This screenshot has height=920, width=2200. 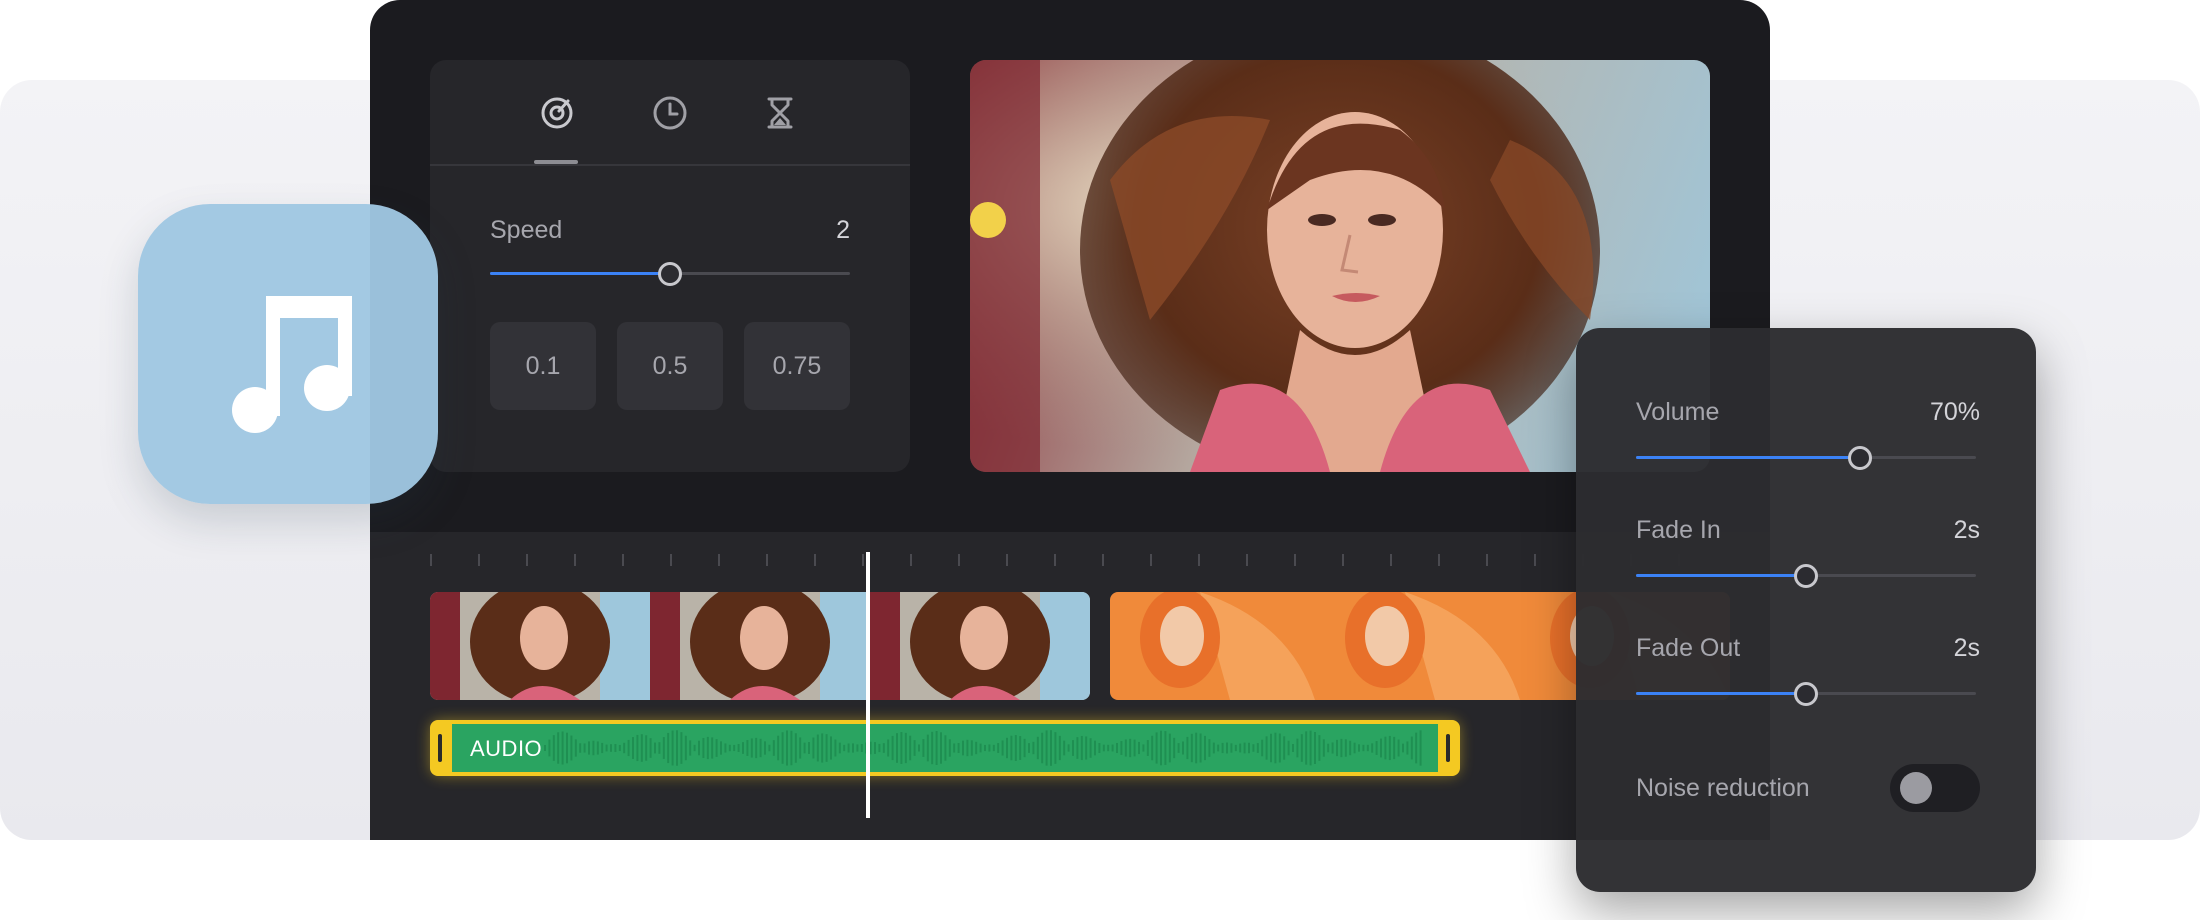 I want to click on speed-slider-fill, so click(x=580, y=273).